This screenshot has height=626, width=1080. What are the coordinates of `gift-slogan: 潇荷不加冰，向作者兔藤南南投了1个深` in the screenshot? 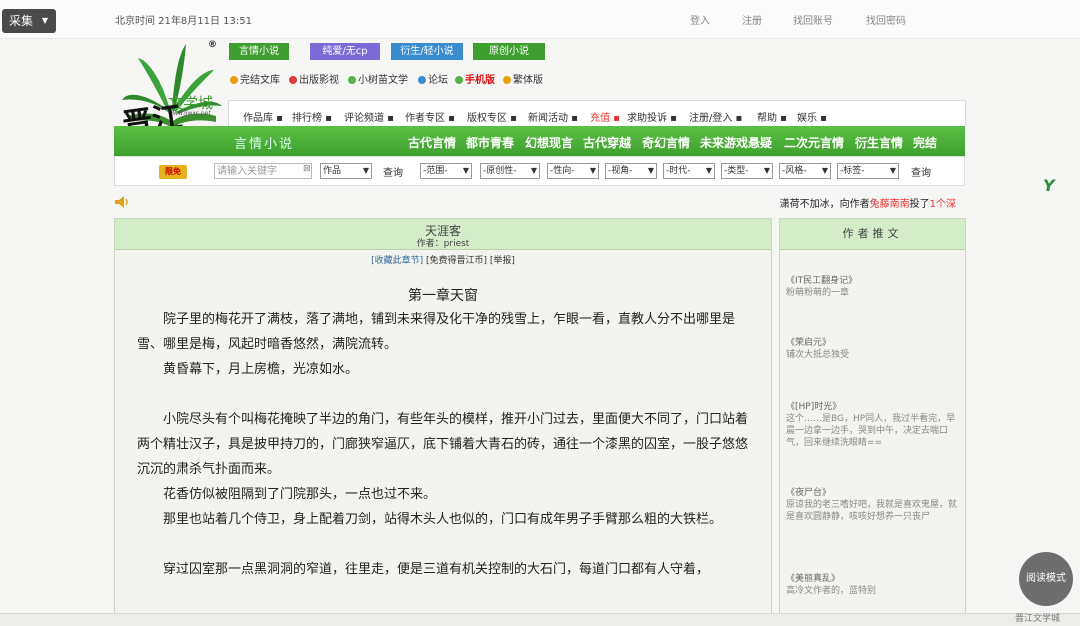 It's located at (867, 204).